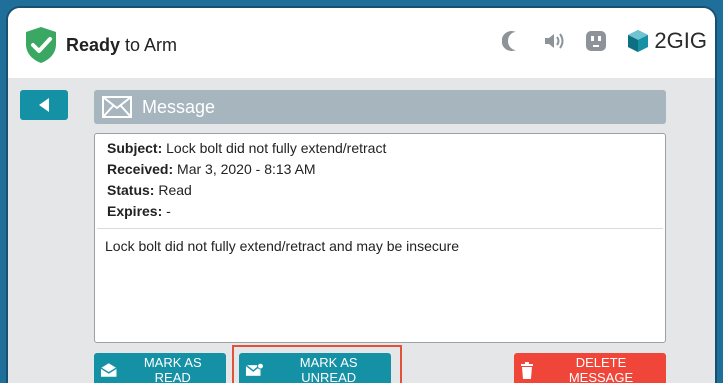 The image size is (723, 383). I want to click on system-tray: 2GIG, so click(603, 41).